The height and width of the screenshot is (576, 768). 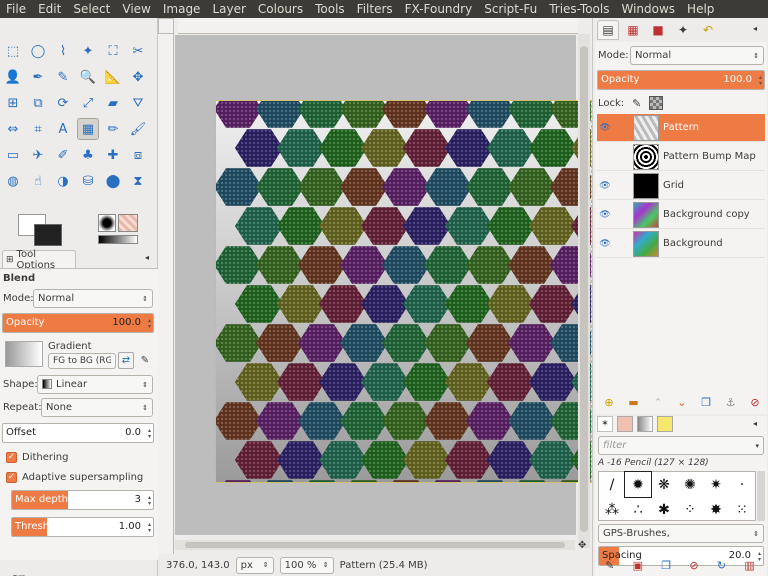 I want to click on clone-tool-icon: ♣, so click(x=88, y=155).